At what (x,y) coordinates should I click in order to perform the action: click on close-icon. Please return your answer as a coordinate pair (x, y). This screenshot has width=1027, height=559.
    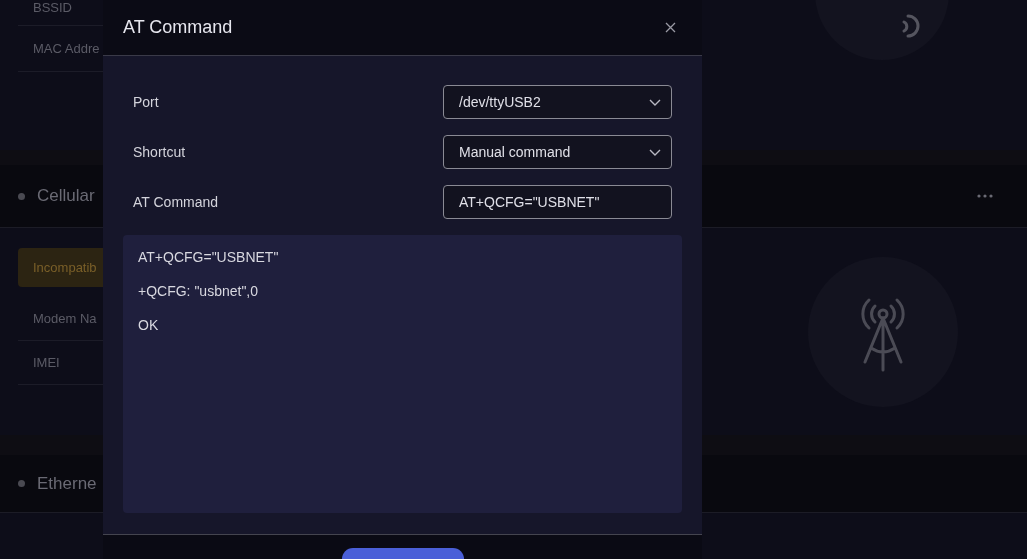
    Looking at the image, I should click on (670, 27).